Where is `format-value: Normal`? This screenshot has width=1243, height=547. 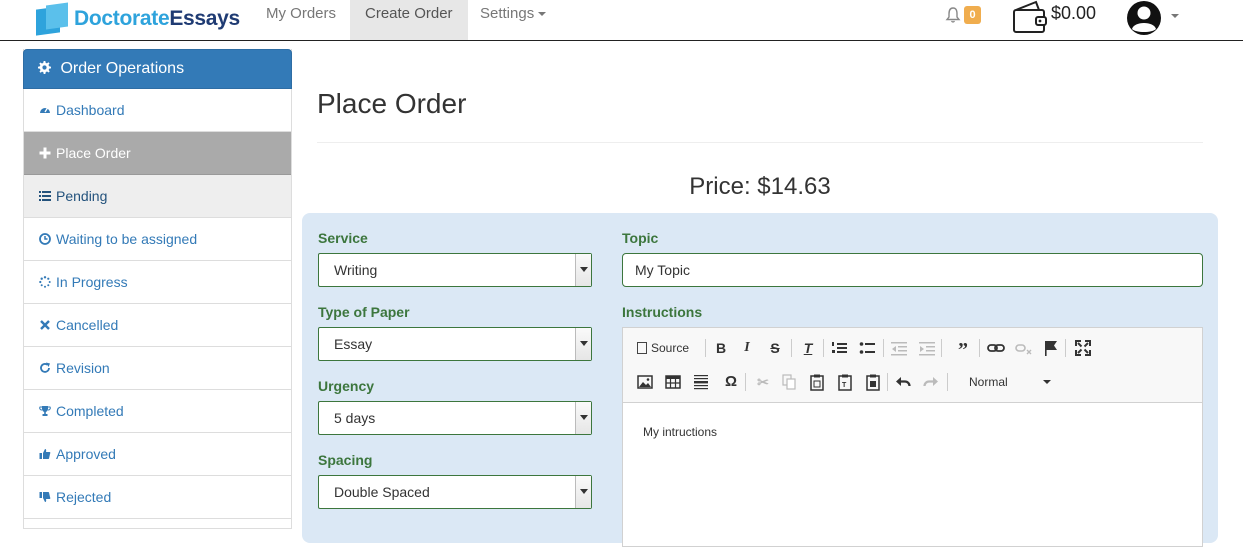 format-value: Normal is located at coordinates (988, 382).